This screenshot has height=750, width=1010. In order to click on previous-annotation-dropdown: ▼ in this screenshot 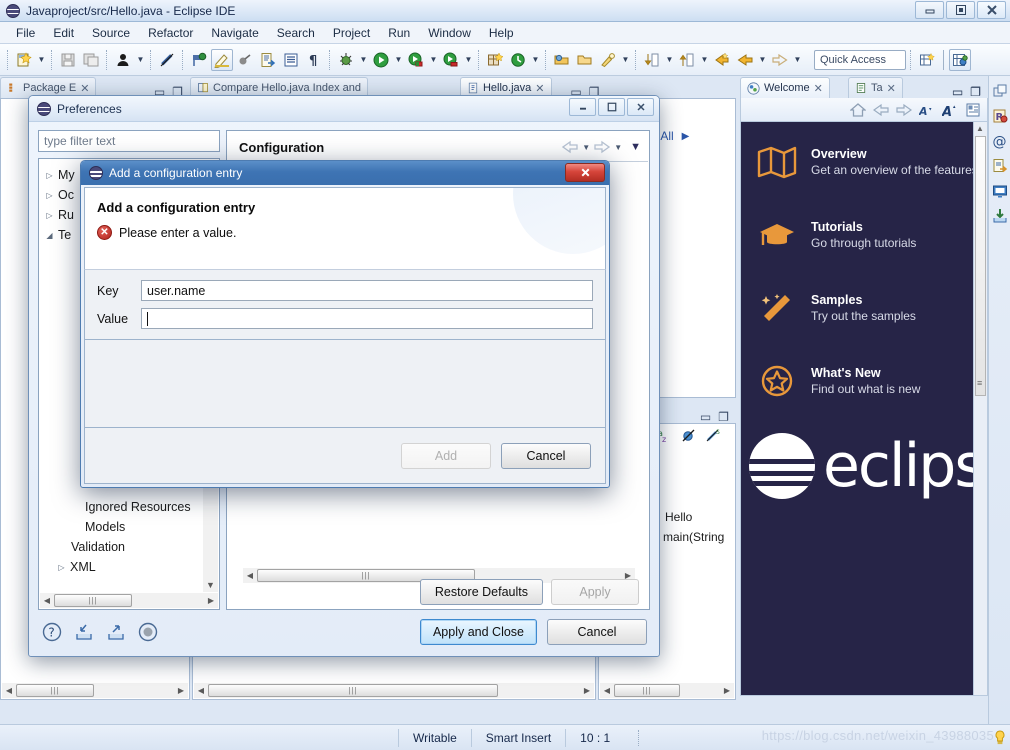, I will do `click(704, 60)`.